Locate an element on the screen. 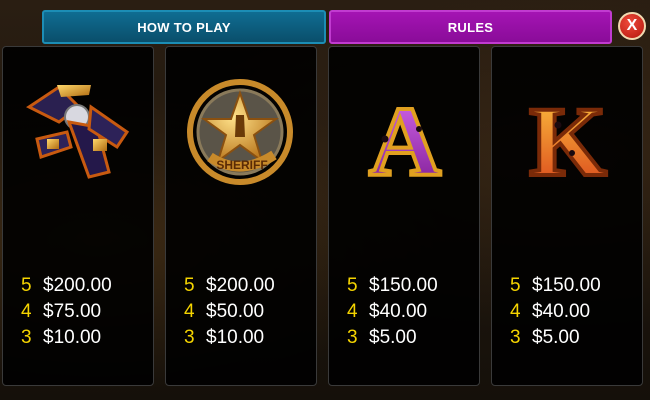 This screenshot has width=650, height=400. gun-holster-icon is located at coordinates (78, 132).